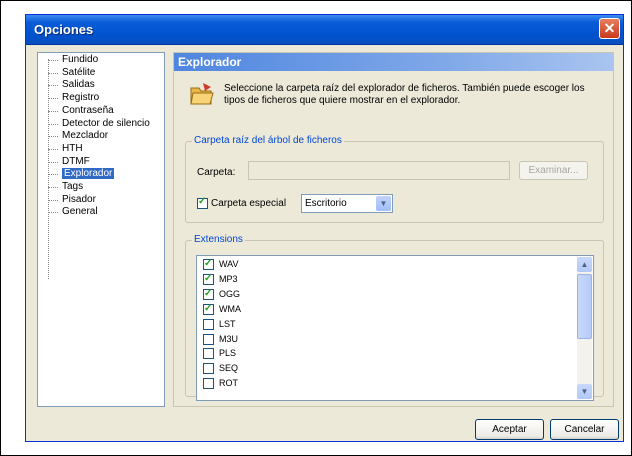 The height and width of the screenshot is (456, 632). Describe the element at coordinates (228, 353) in the screenshot. I see `extension-label: PLS` at that location.